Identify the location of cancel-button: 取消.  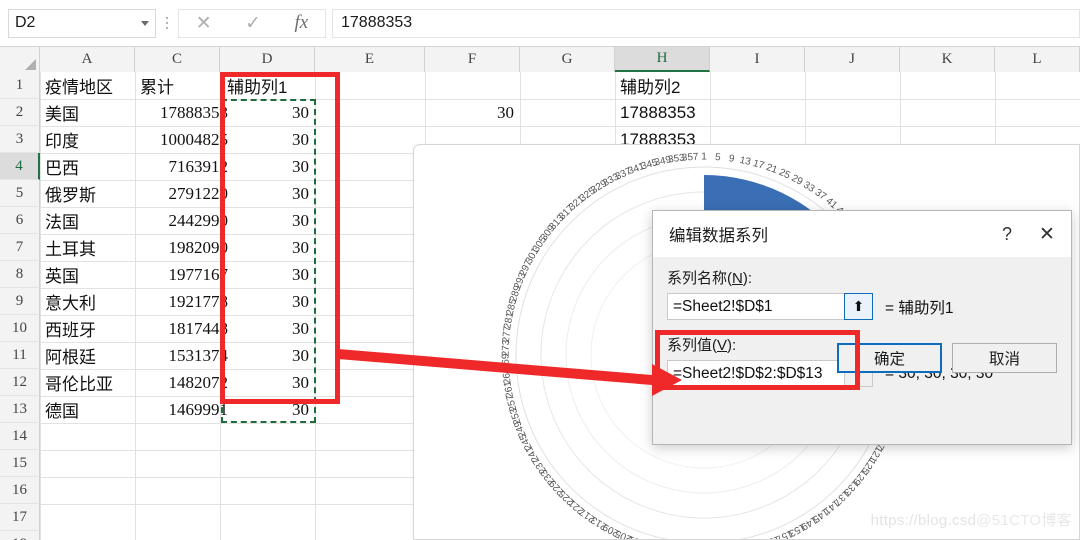
(1004, 358).